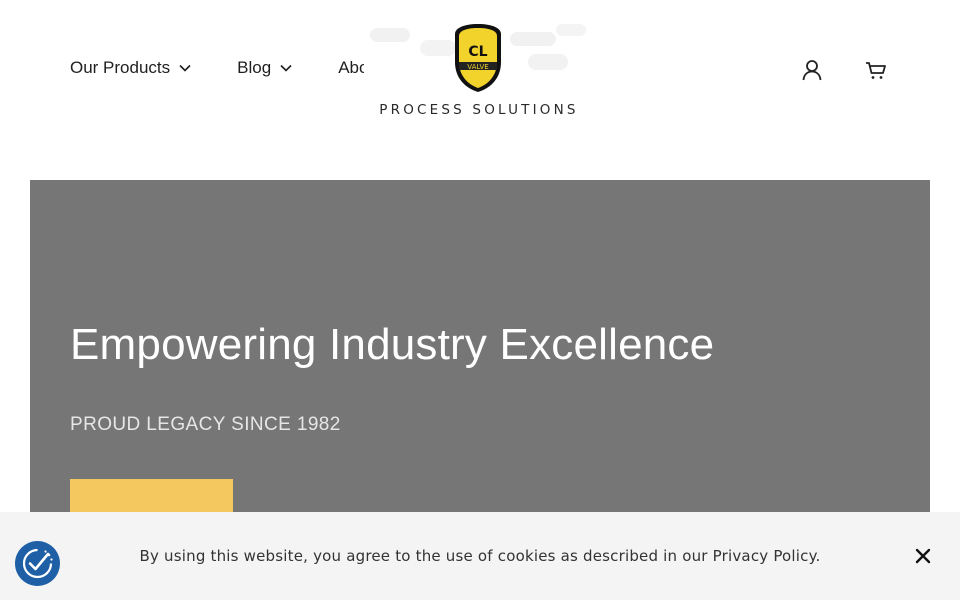 This screenshot has width=960, height=600. Describe the element at coordinates (120, 67) in the screenshot. I see `nav-item-label: Our Products` at that location.